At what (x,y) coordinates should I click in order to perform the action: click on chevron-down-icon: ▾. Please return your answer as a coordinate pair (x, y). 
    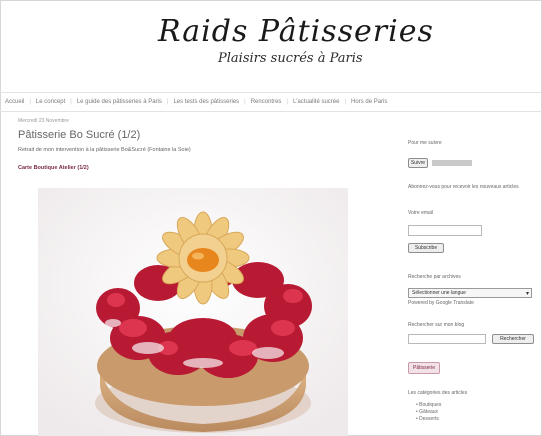
    Looking at the image, I should click on (527, 294).